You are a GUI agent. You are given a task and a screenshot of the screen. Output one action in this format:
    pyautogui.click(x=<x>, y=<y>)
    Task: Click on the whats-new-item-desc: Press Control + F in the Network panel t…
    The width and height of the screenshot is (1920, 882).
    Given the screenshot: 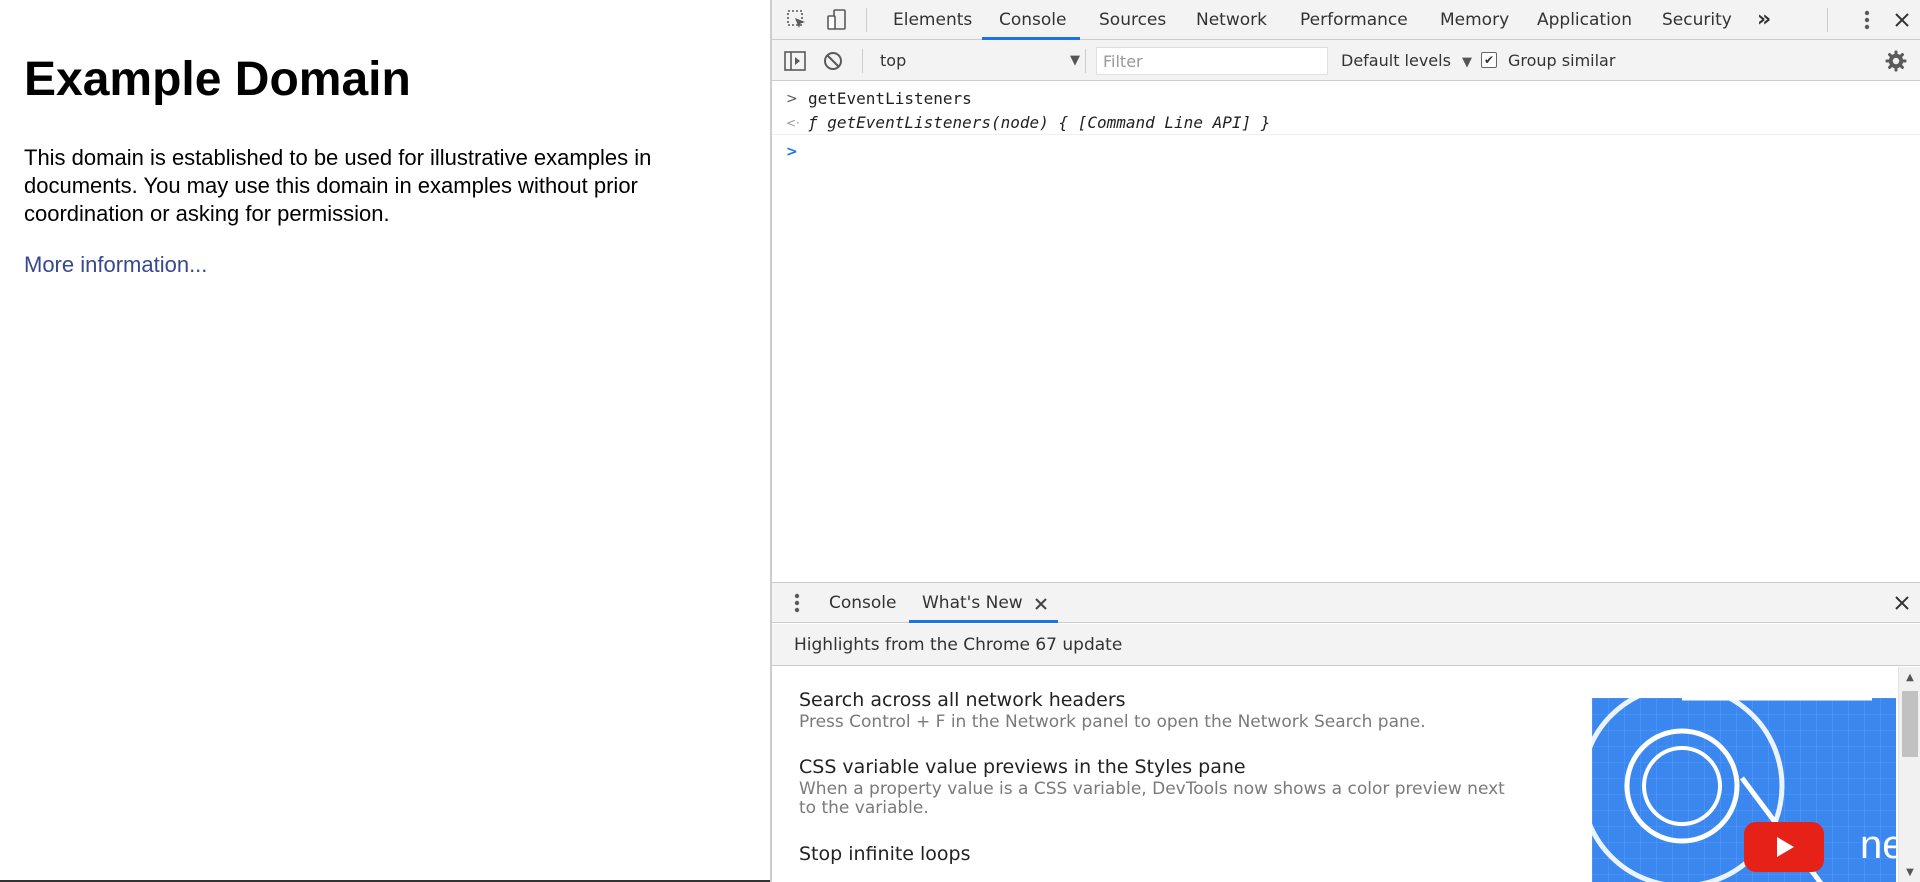 What is the action you would take?
    pyautogui.click(x=1112, y=722)
    